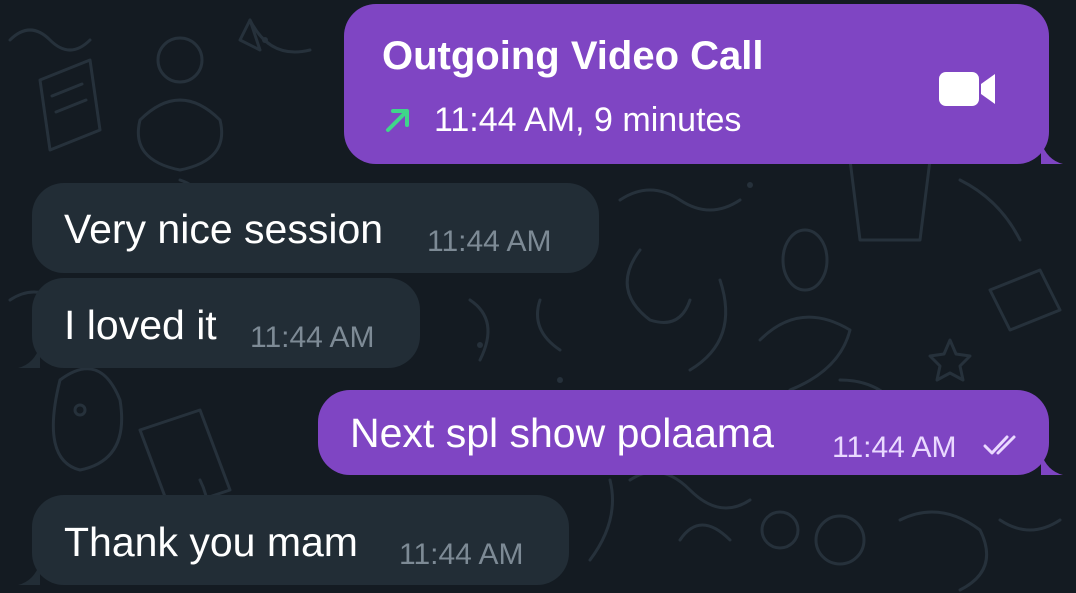  I want to click on call-title: Outgoing Video Call, so click(573, 56).